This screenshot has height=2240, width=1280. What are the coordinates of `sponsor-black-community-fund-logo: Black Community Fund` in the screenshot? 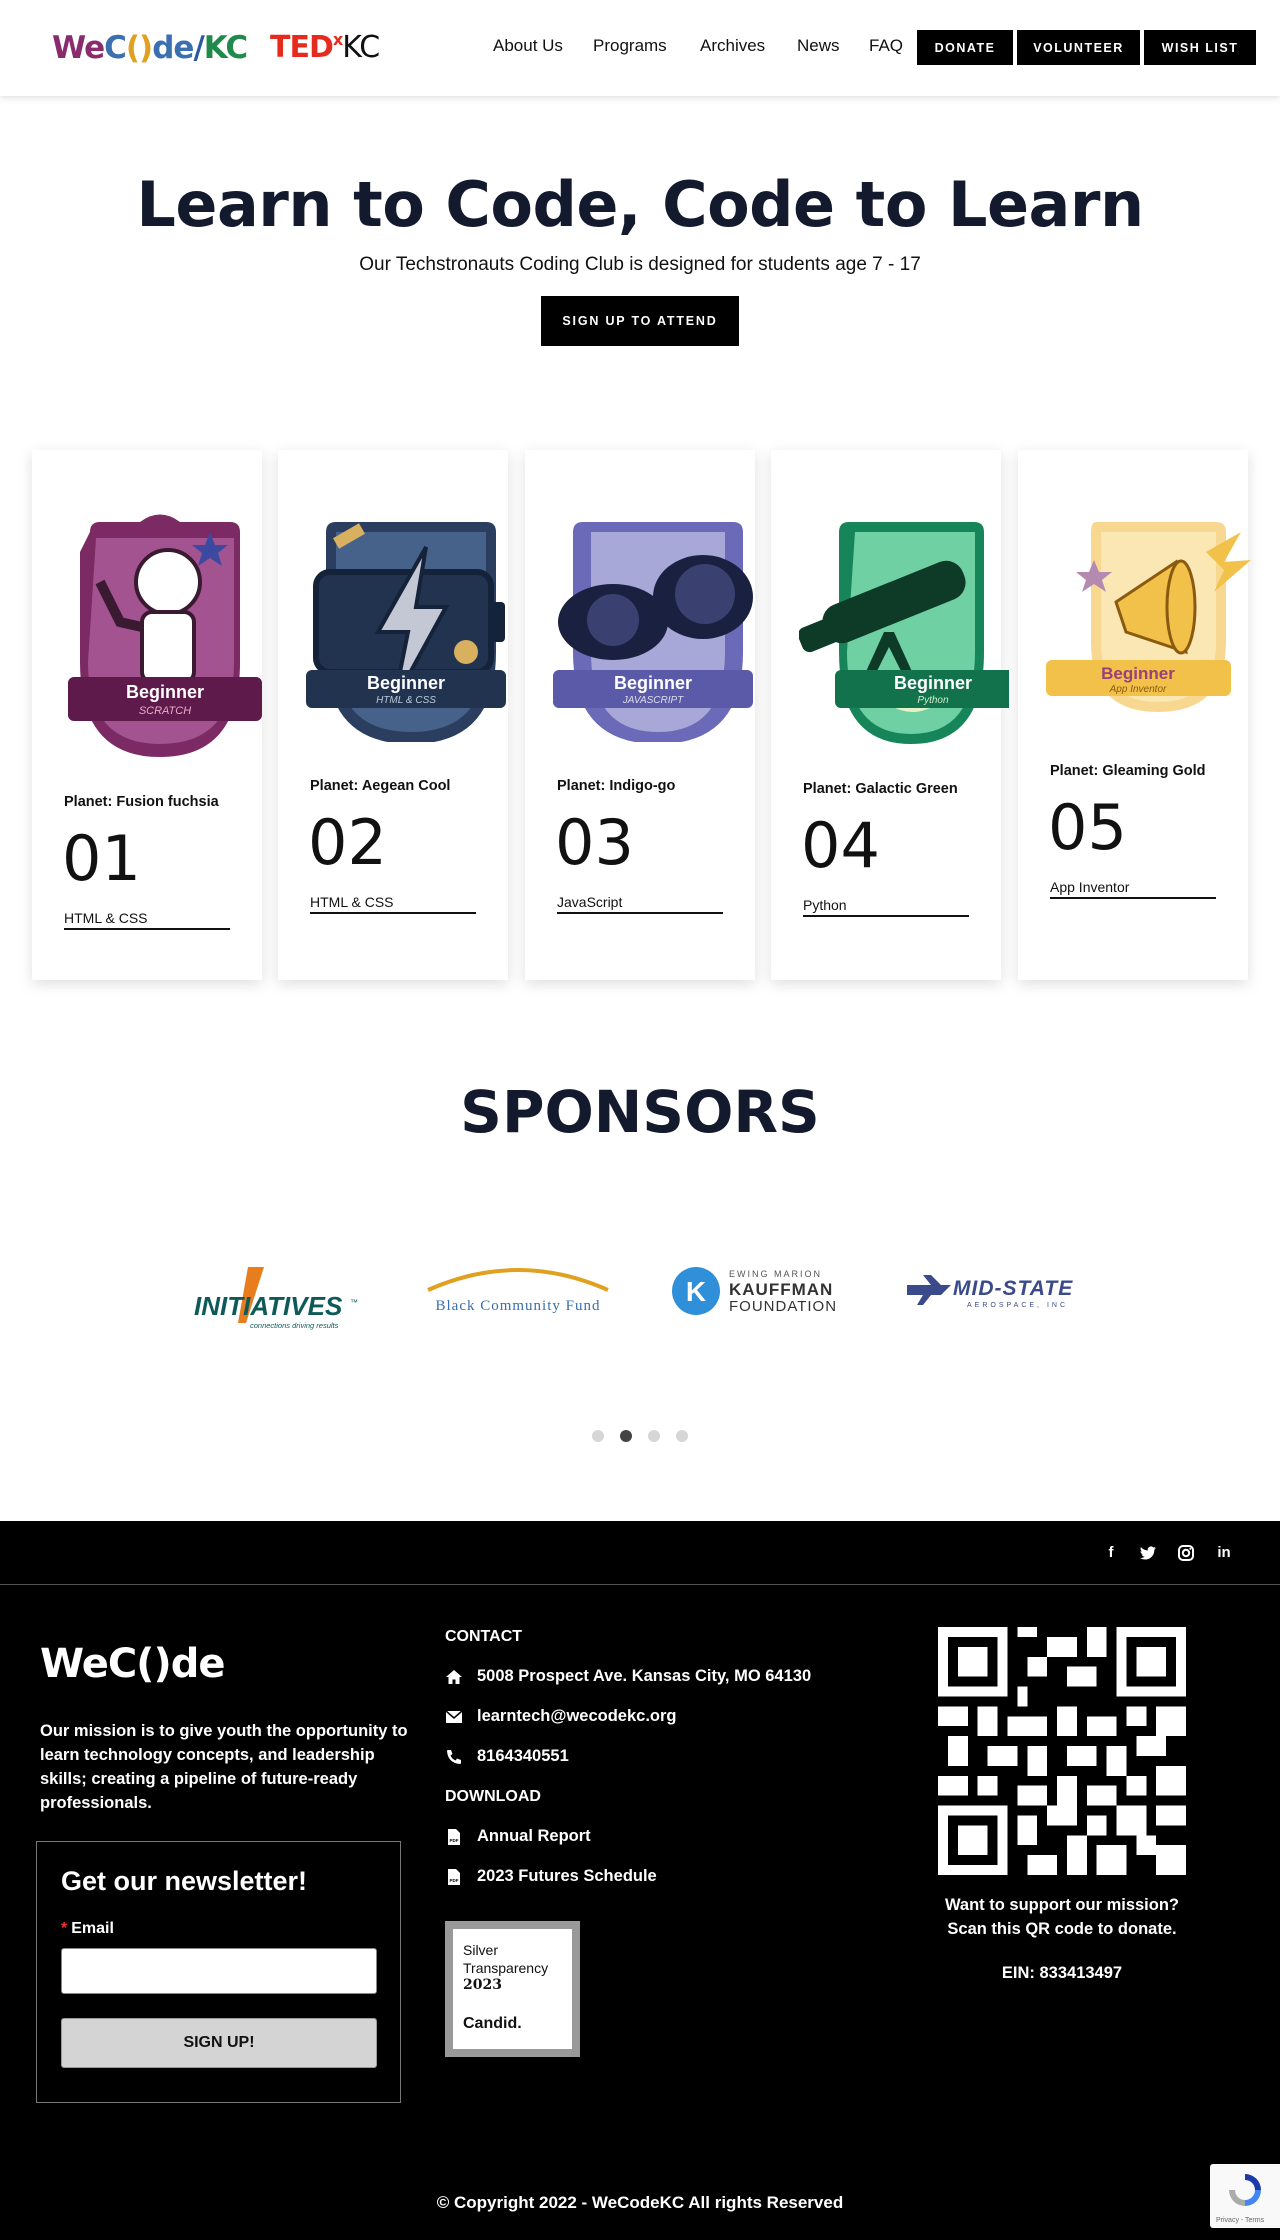 It's located at (518, 1295).